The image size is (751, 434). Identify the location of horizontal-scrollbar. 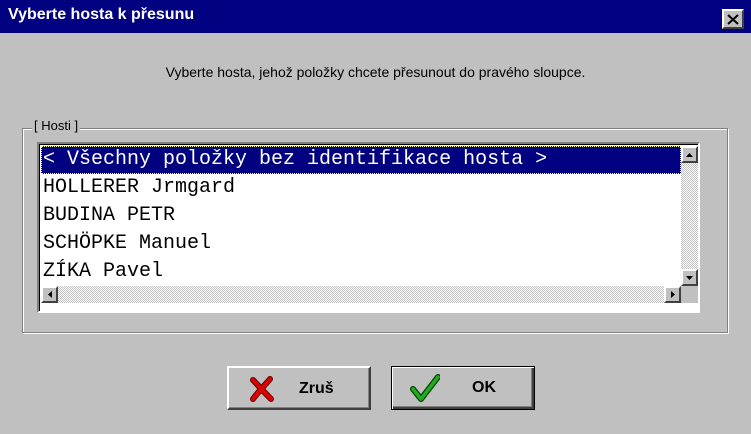
(361, 294).